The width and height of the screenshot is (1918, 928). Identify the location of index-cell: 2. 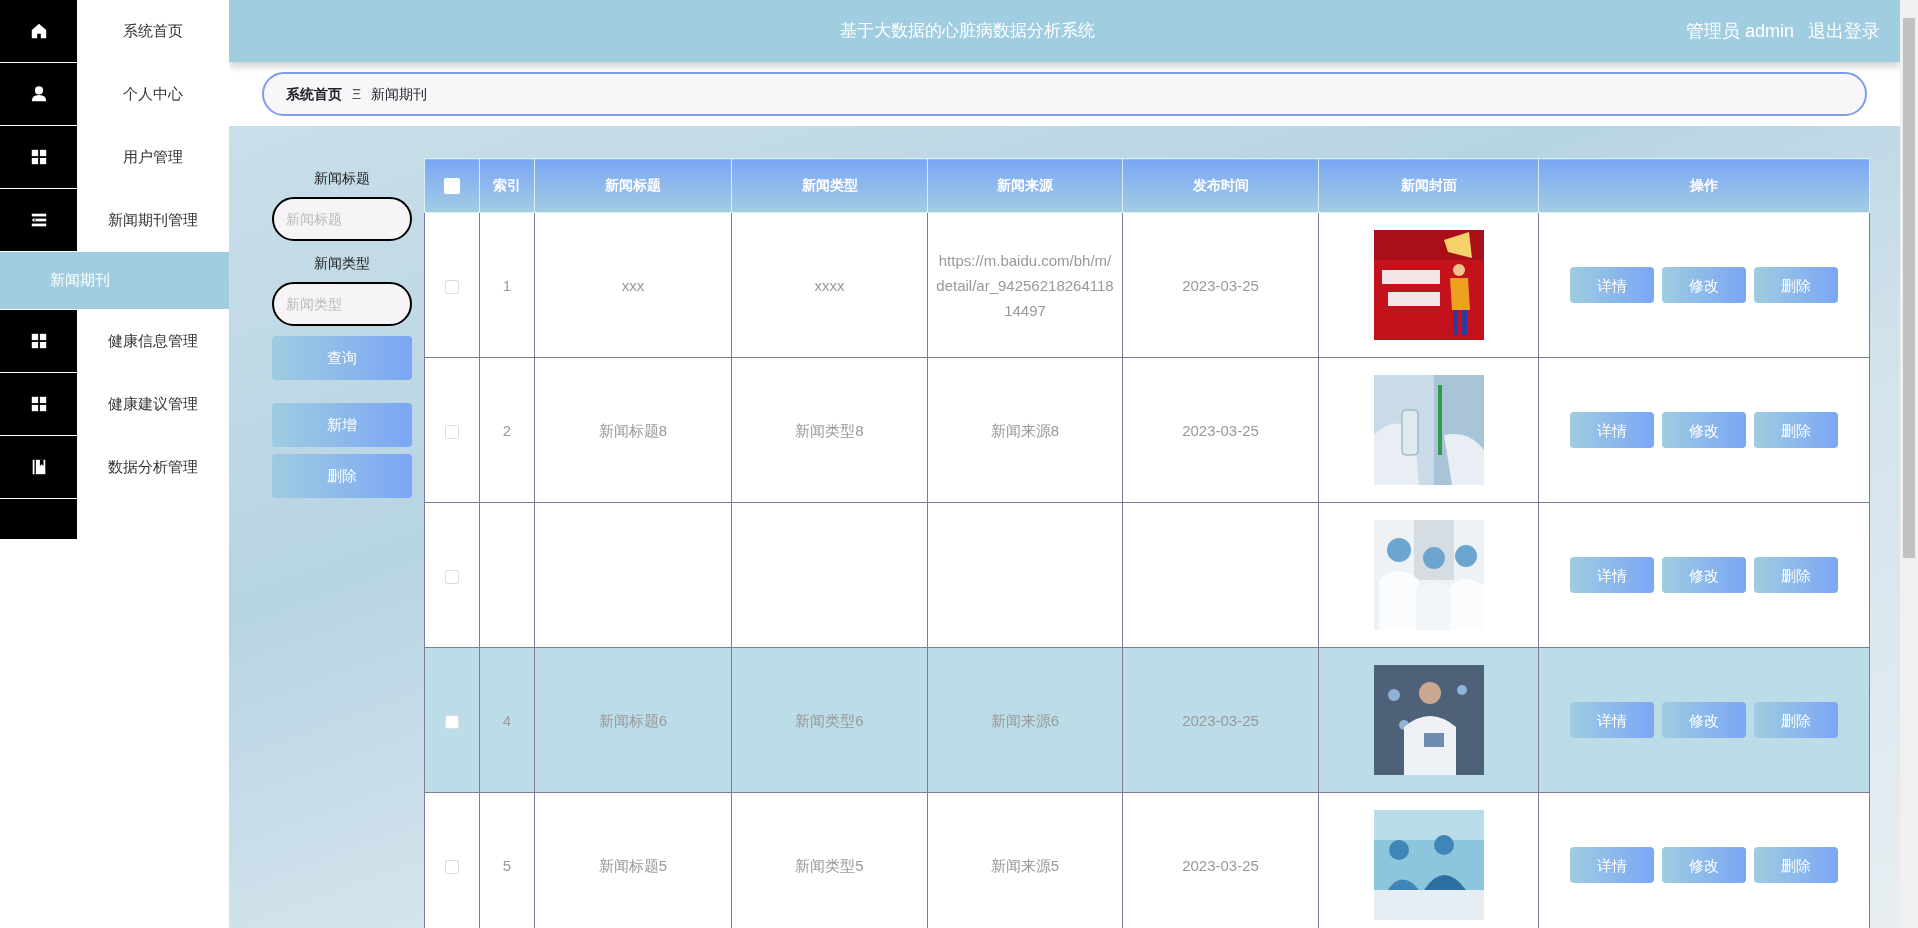
(507, 430).